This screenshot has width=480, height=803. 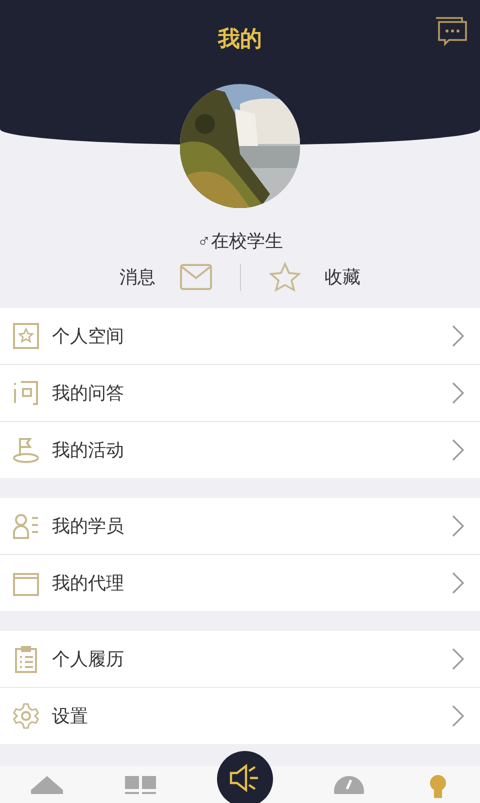 What do you see at coordinates (240, 583) in the screenshot?
I see `menu-item: 我的代理` at bounding box center [240, 583].